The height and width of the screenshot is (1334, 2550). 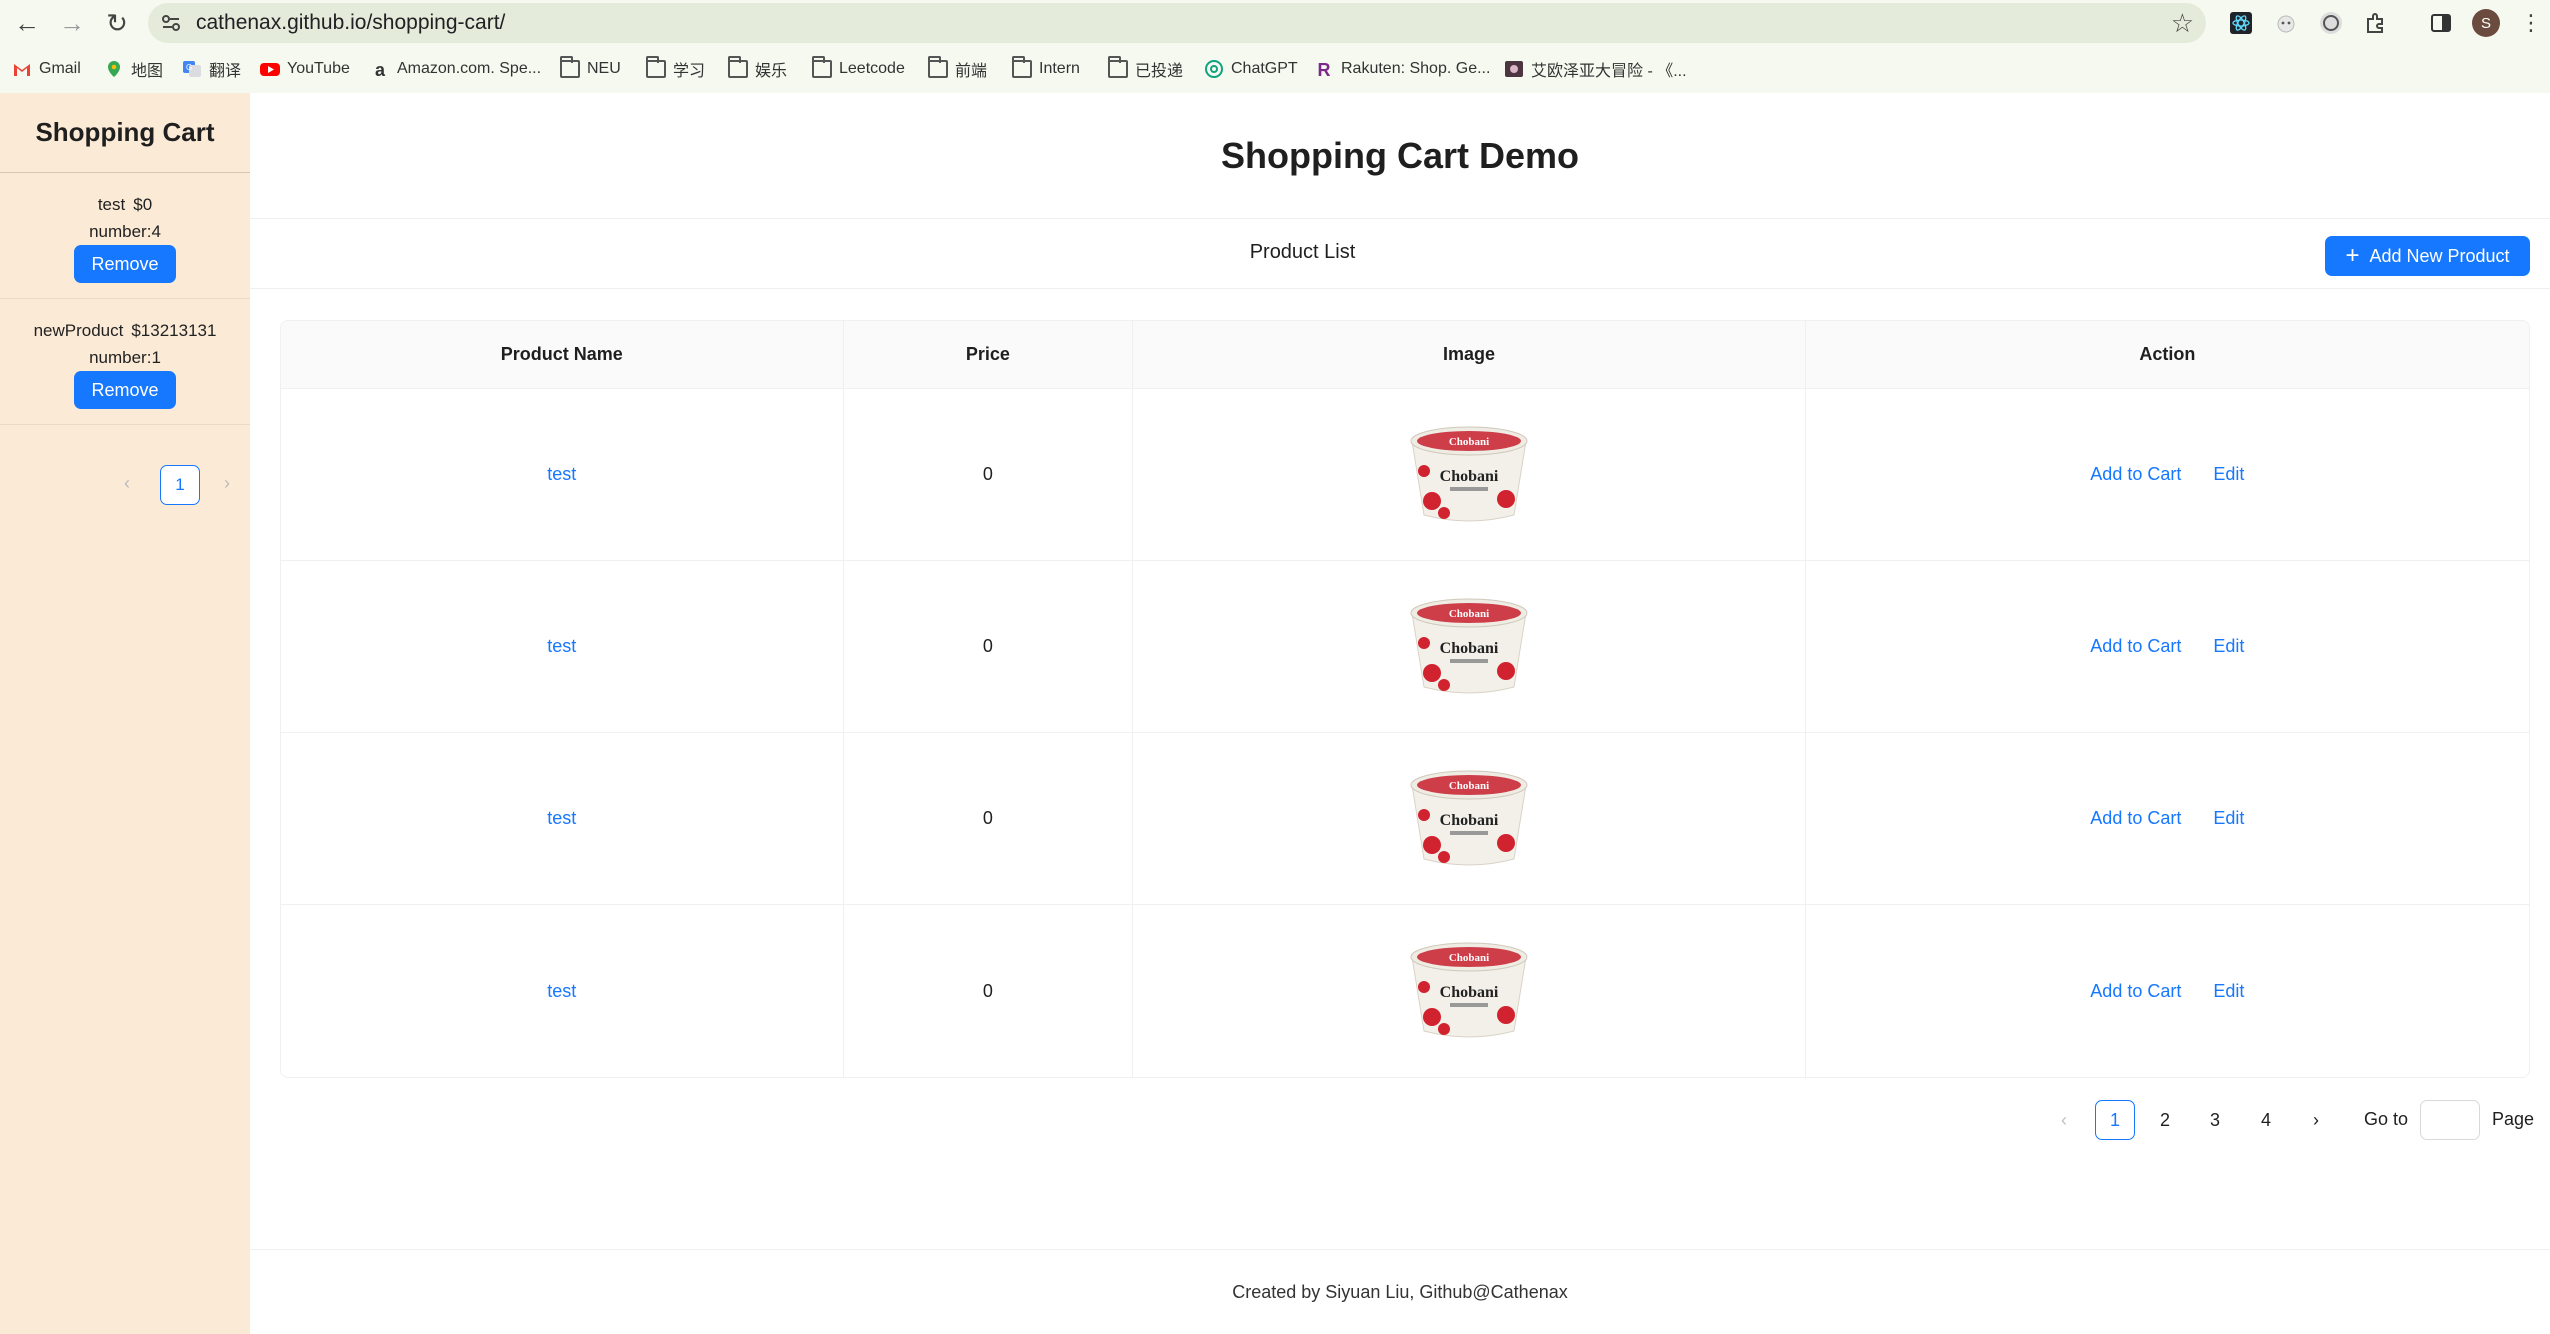 I want to click on product-list-header: Product List, so click(x=1400, y=254).